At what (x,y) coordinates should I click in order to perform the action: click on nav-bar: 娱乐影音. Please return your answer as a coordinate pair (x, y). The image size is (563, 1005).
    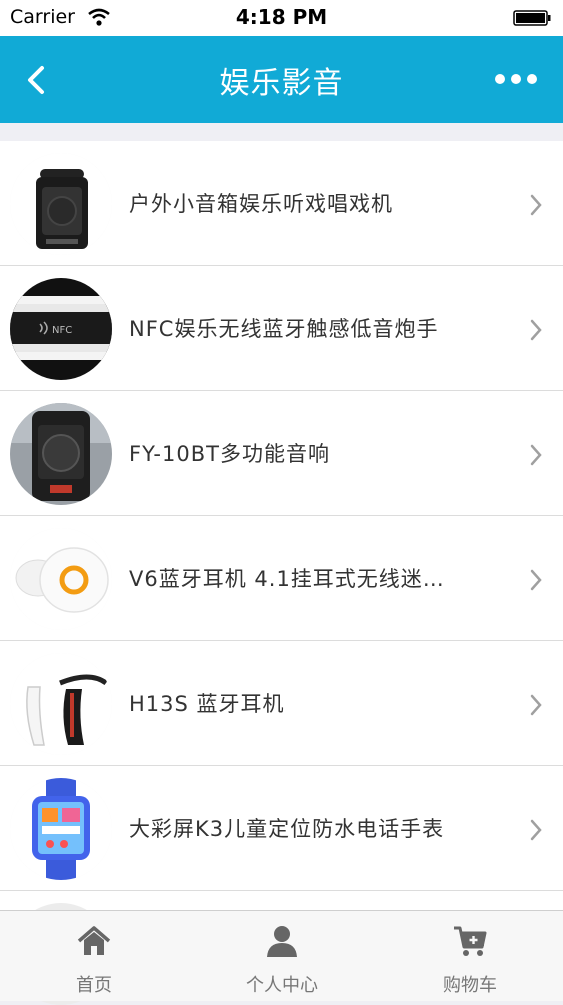
    Looking at the image, I should click on (281, 79).